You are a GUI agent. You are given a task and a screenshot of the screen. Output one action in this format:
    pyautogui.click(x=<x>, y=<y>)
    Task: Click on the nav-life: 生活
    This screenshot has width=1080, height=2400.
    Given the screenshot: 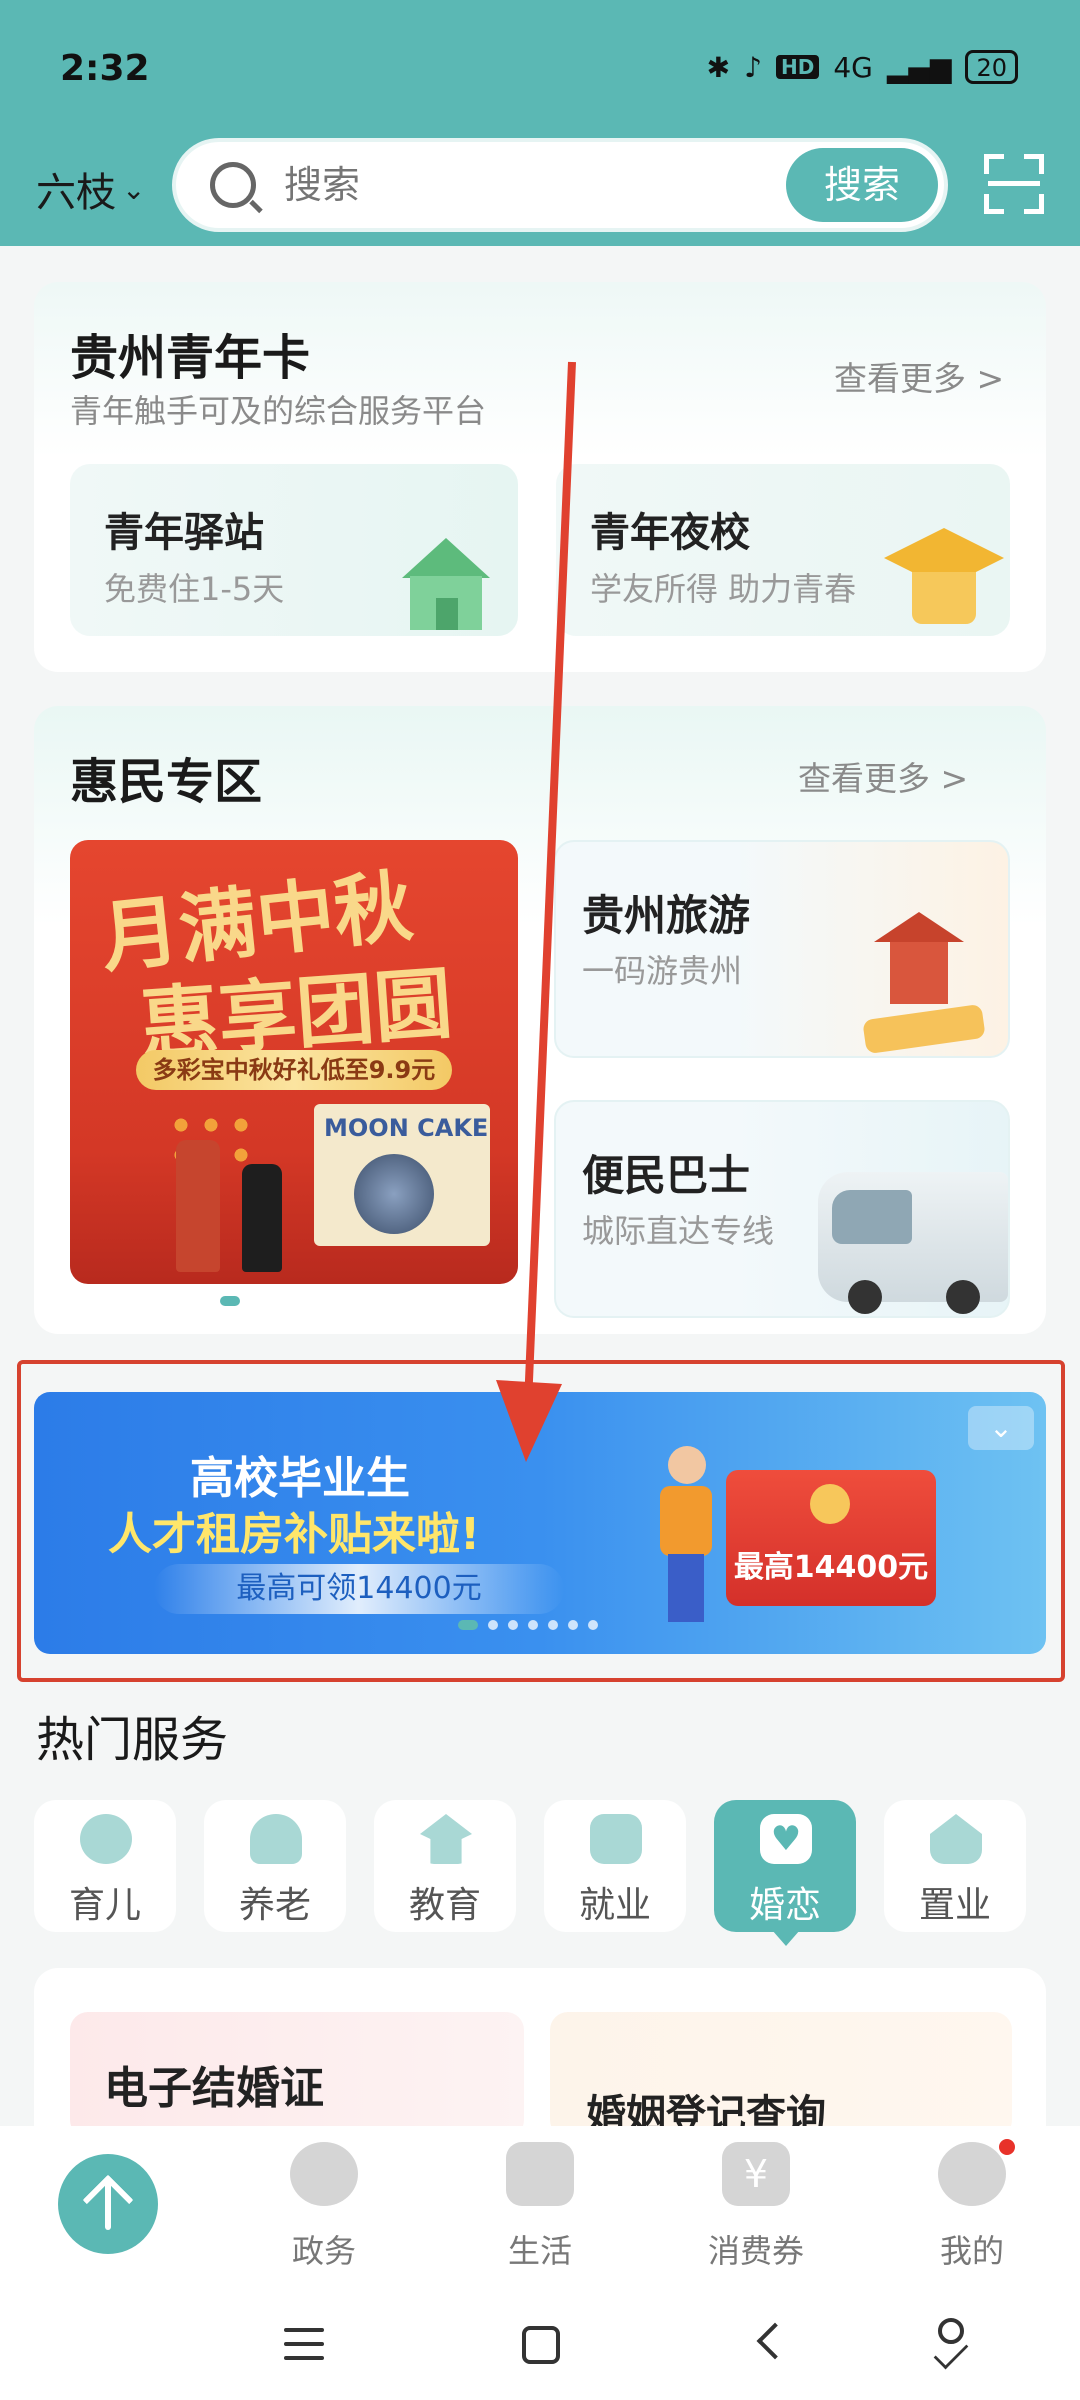 What is the action you would take?
    pyautogui.click(x=540, y=2212)
    